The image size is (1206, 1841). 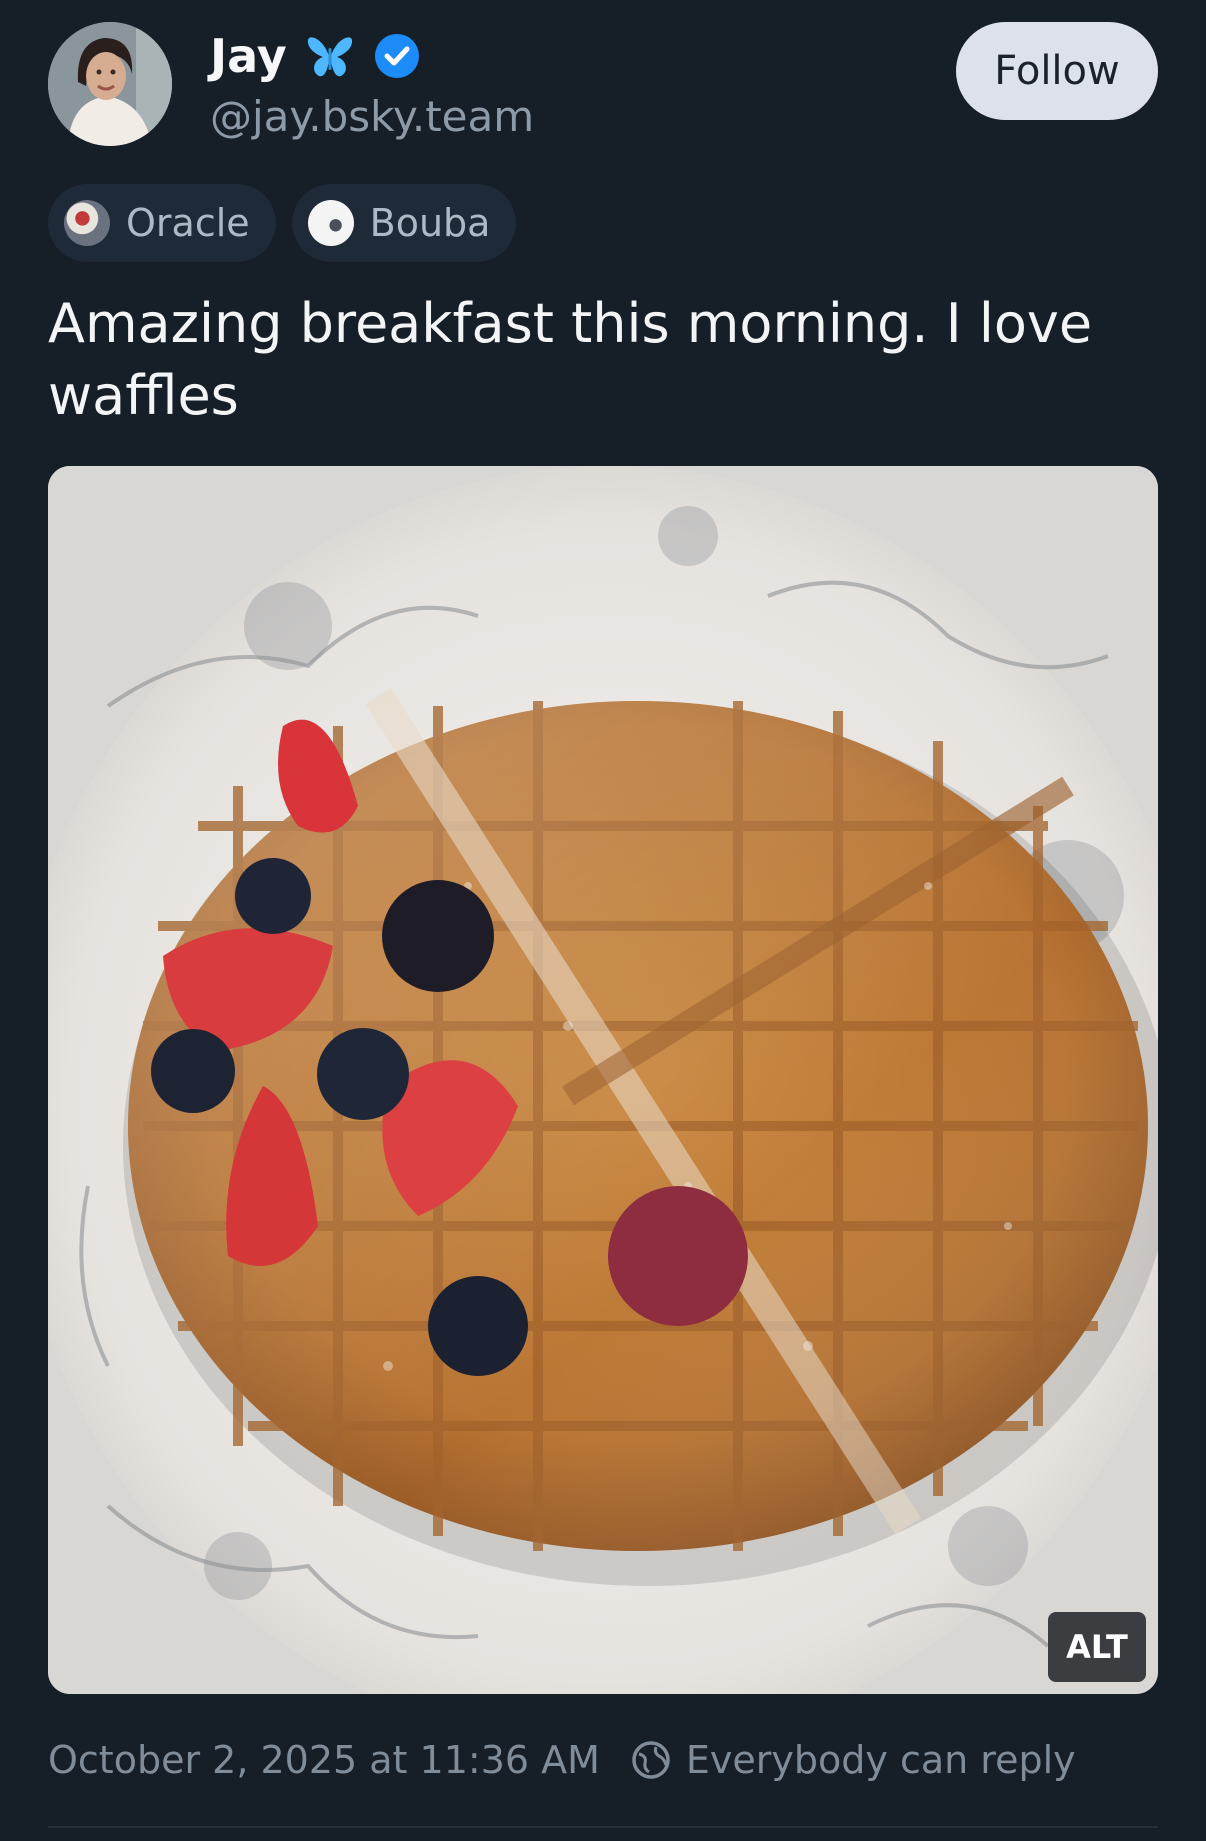 What do you see at coordinates (372, 116) in the screenshot?
I see `author-handle: @jay.bsky.team` at bounding box center [372, 116].